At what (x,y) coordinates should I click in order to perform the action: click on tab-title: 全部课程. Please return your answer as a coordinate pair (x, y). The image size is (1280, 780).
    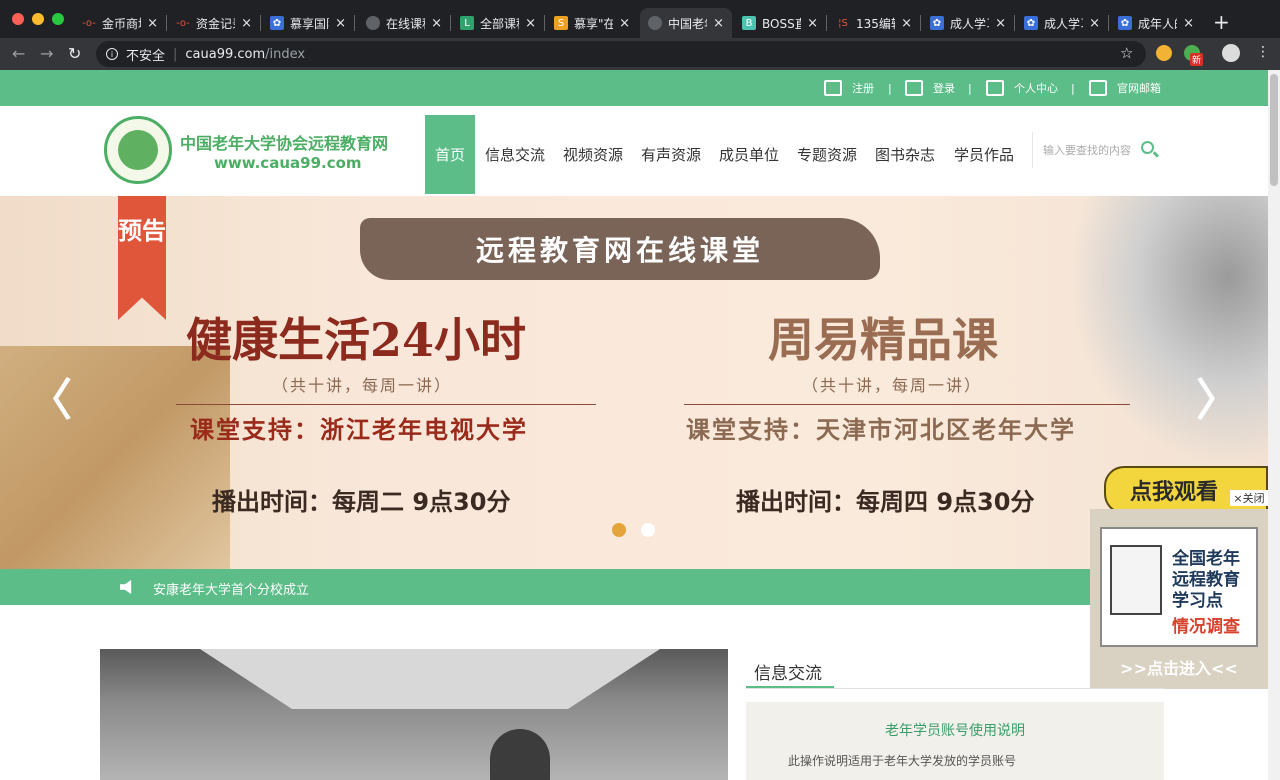
    Looking at the image, I should click on (499, 23).